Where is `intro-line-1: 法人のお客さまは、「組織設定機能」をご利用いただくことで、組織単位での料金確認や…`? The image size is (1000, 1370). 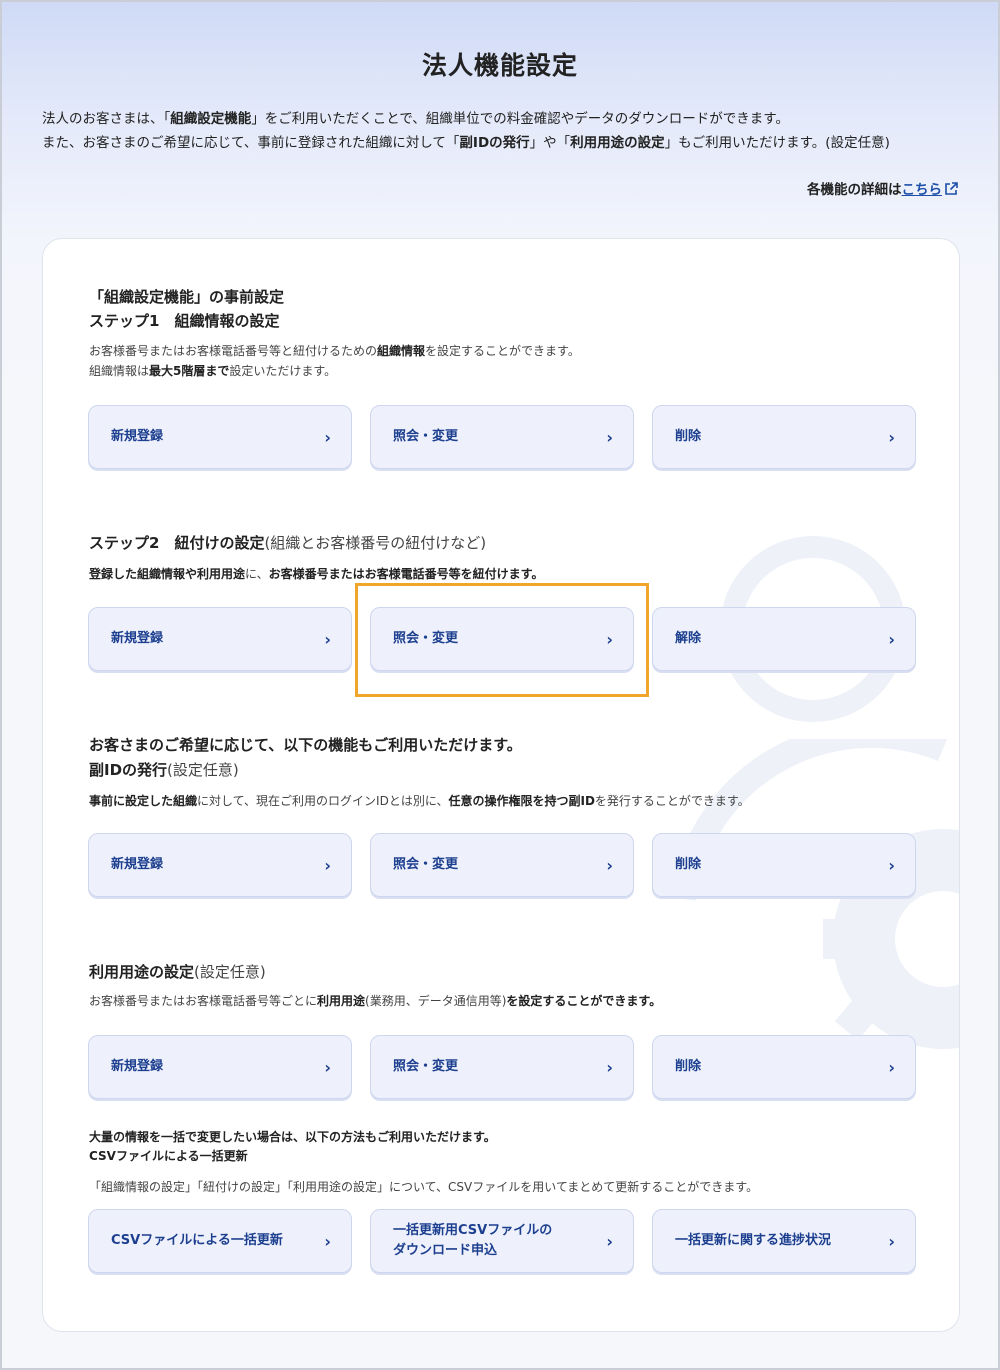
intro-line-1: 法人のお客さまは、「組織設定機能」をご利用いただくことで、組織単位での料金確認や… is located at coordinates (499, 119).